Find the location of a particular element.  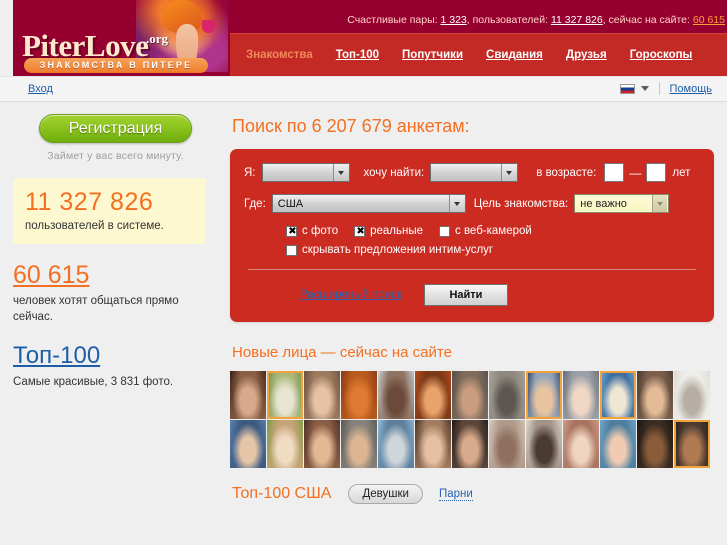

search-row-location: Где: США Цель знакомства: не важно is located at coordinates (472, 203).